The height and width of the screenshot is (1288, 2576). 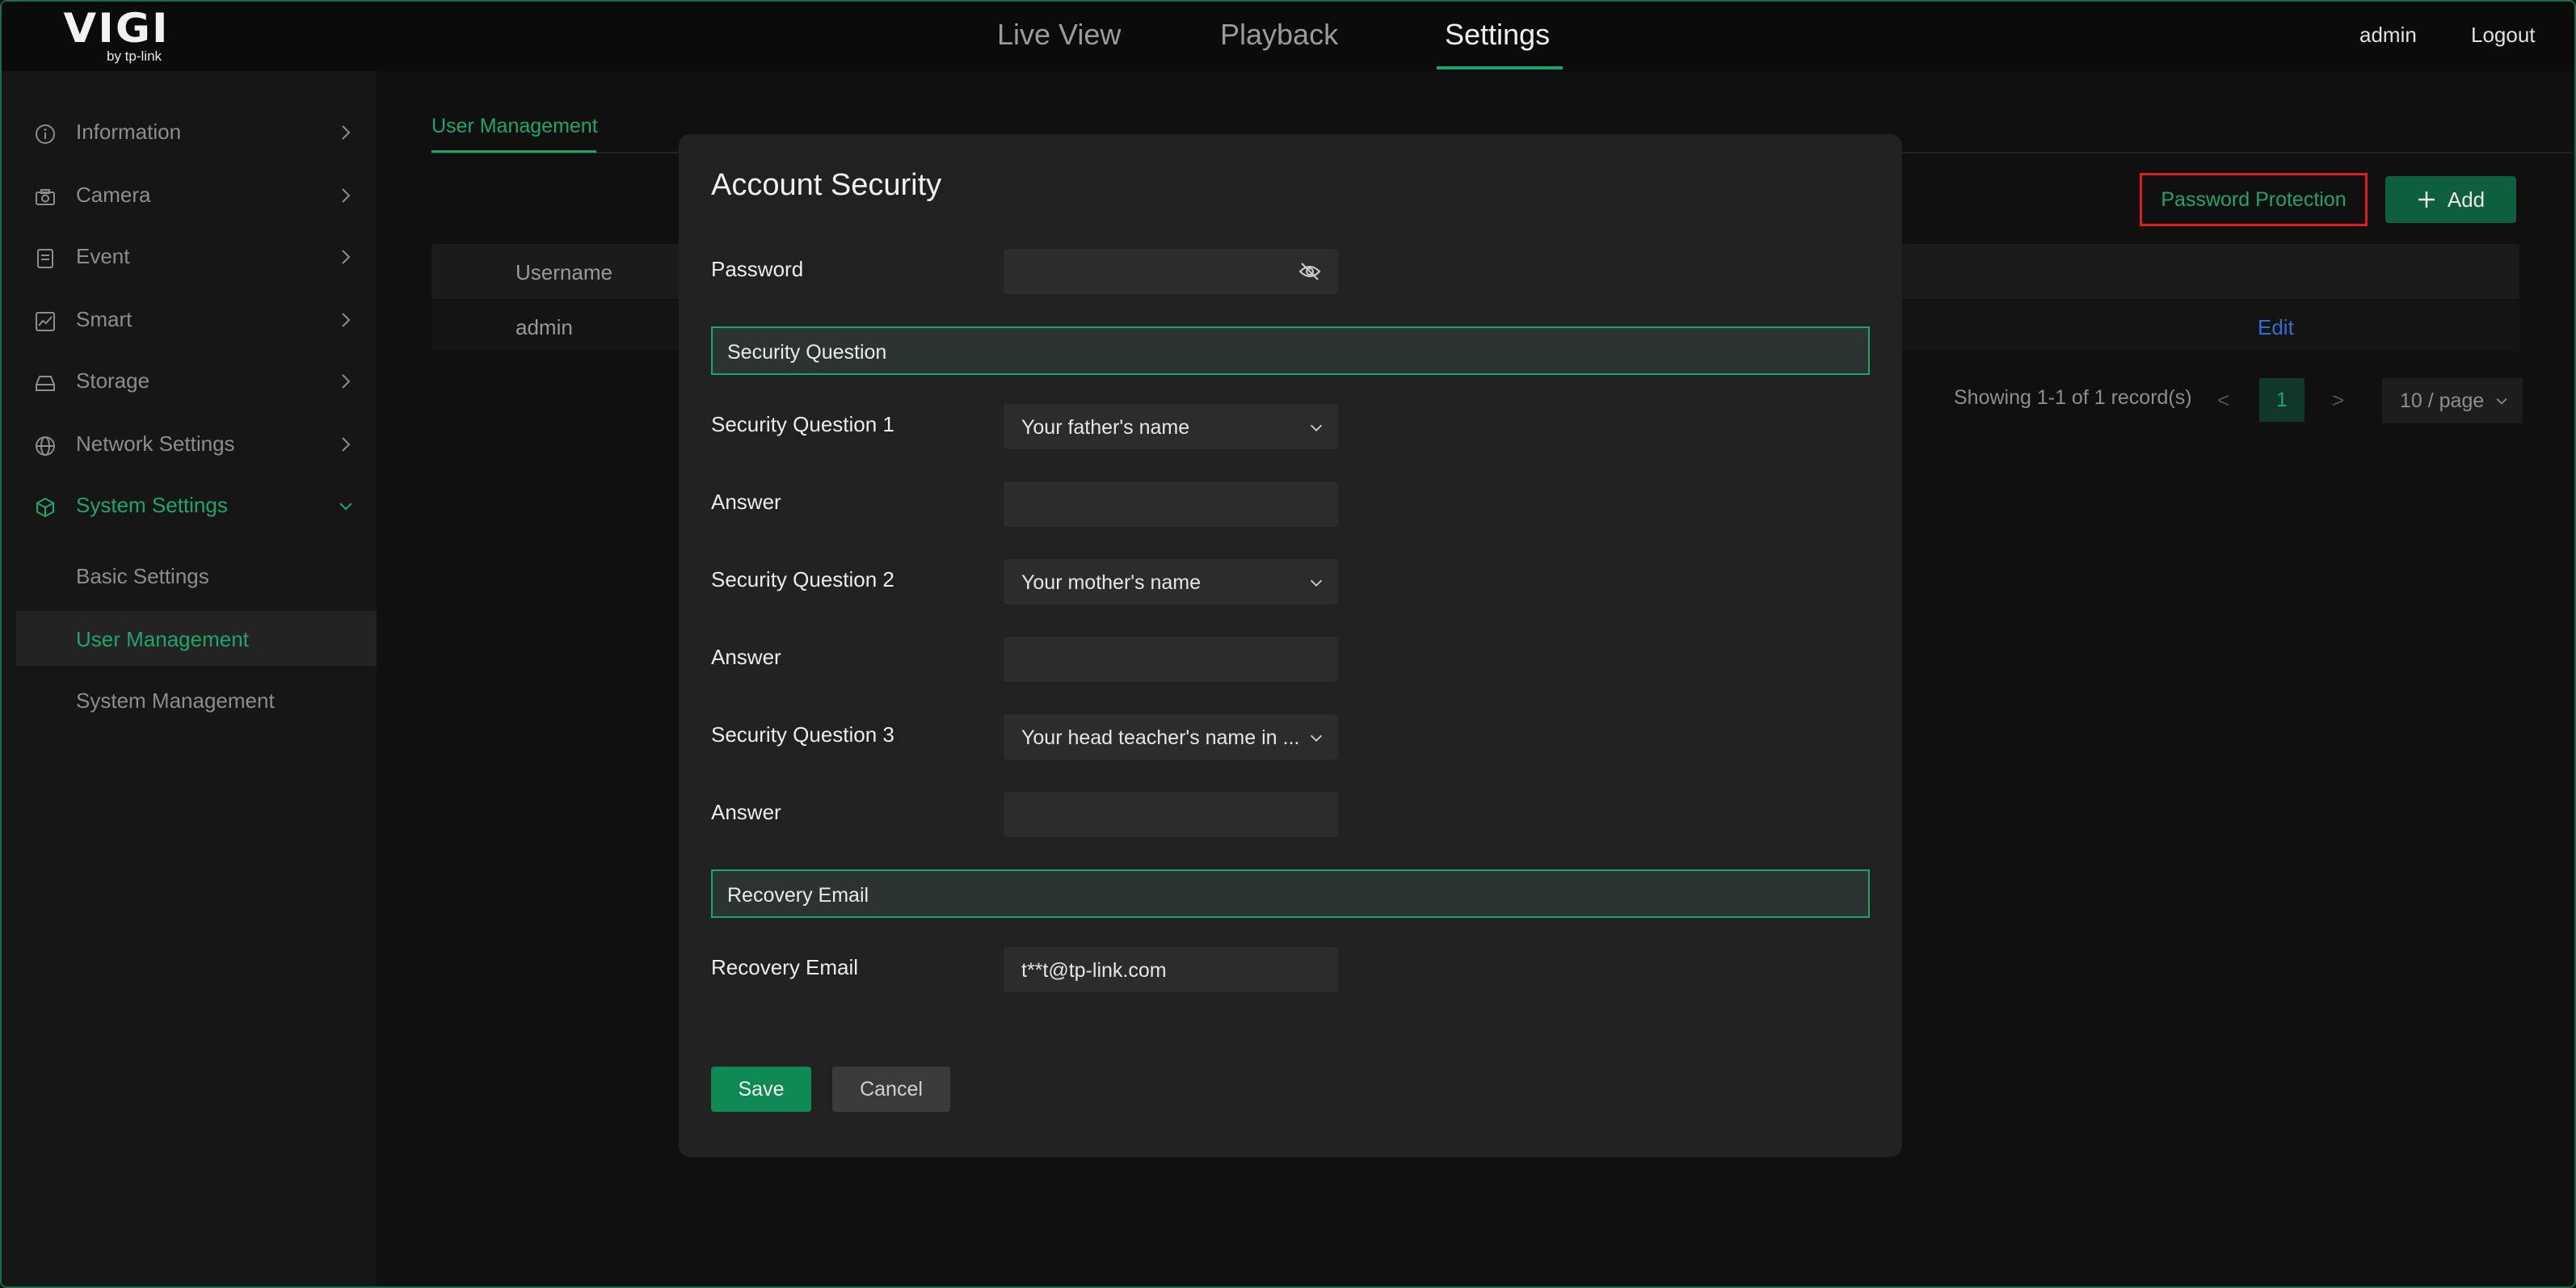 What do you see at coordinates (45, 197) in the screenshot?
I see `camera-icon` at bounding box center [45, 197].